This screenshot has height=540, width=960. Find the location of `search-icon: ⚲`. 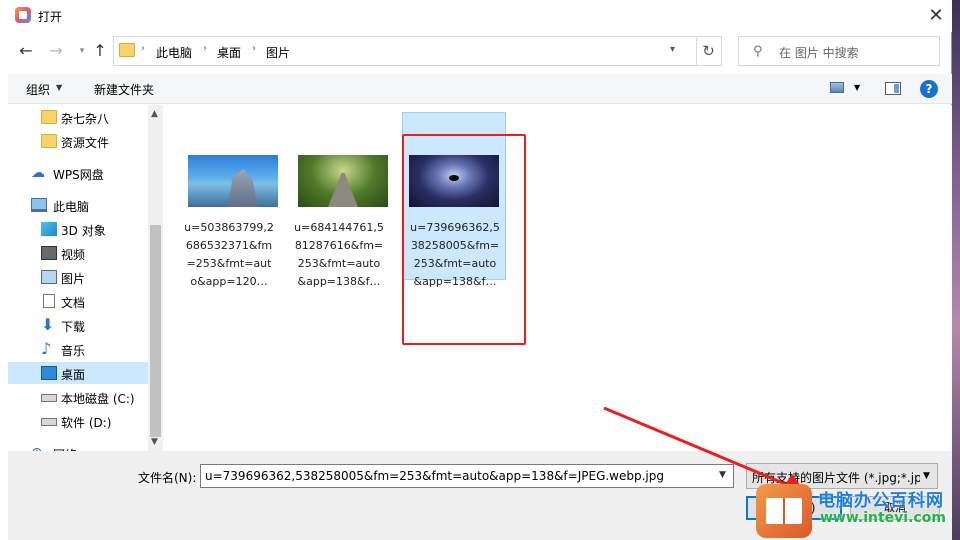

search-icon: ⚲ is located at coordinates (758, 51).